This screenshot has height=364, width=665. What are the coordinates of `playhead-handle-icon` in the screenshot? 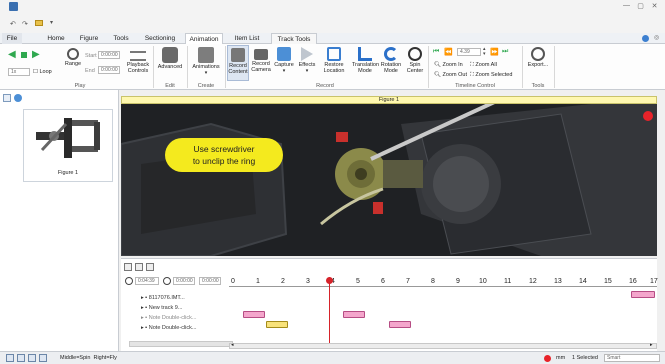 It's located at (329, 280).